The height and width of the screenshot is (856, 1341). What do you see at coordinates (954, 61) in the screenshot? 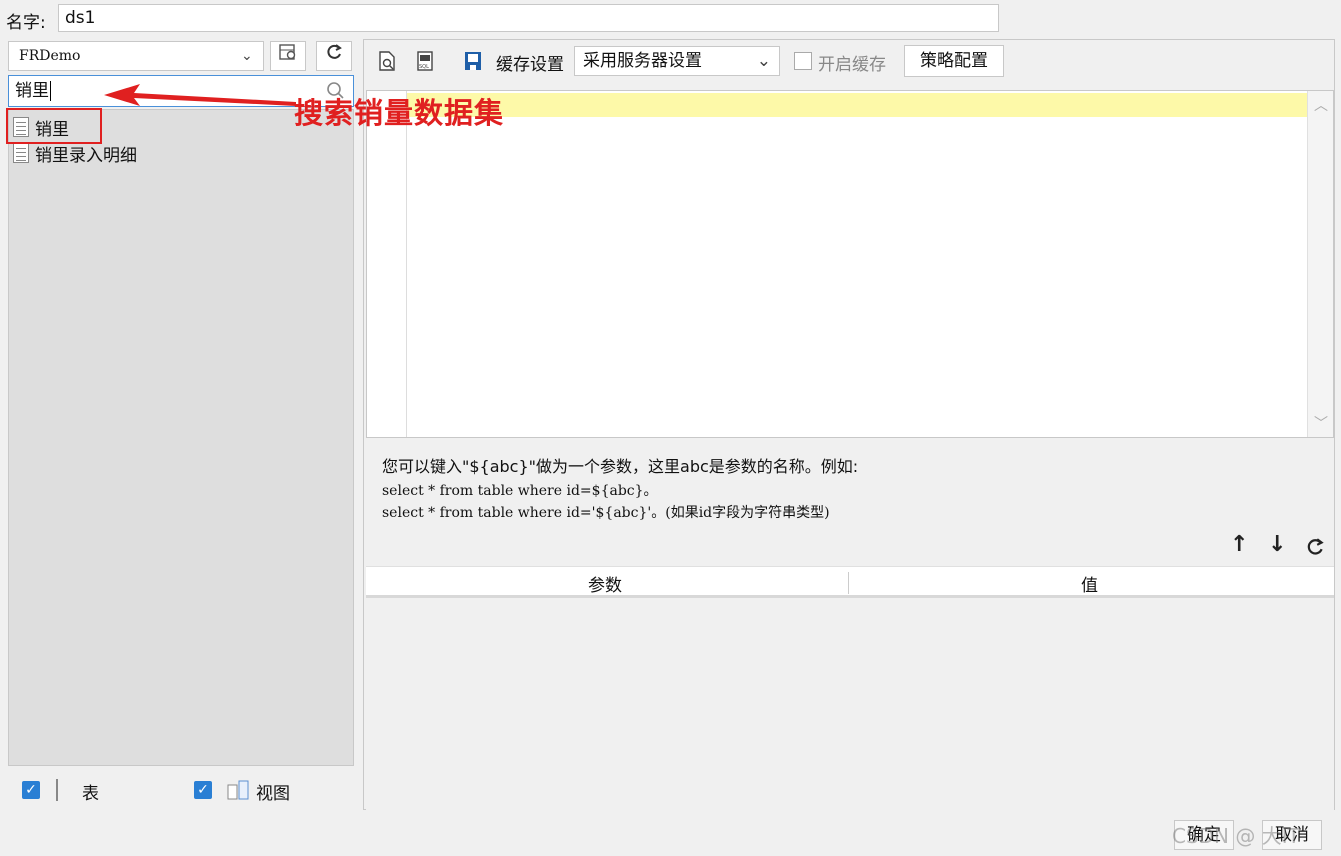
I see `policy-config-button: 策略配置` at bounding box center [954, 61].